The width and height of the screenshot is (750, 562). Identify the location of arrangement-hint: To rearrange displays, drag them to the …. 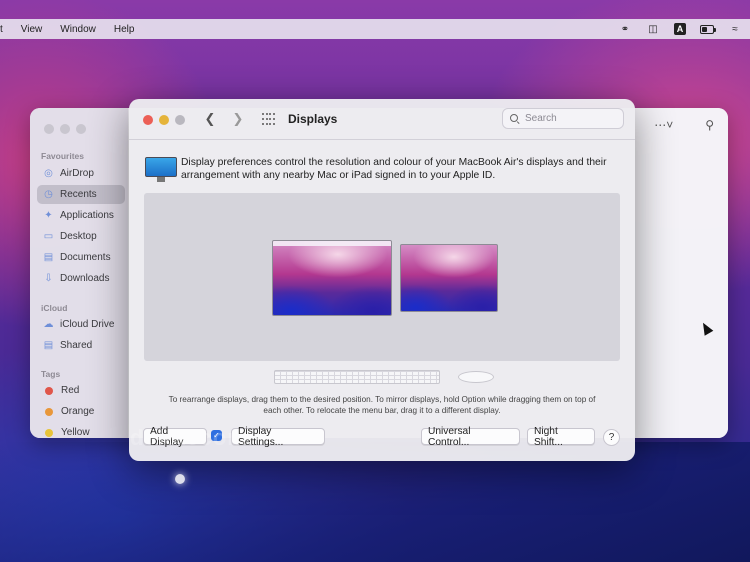
(382, 405).